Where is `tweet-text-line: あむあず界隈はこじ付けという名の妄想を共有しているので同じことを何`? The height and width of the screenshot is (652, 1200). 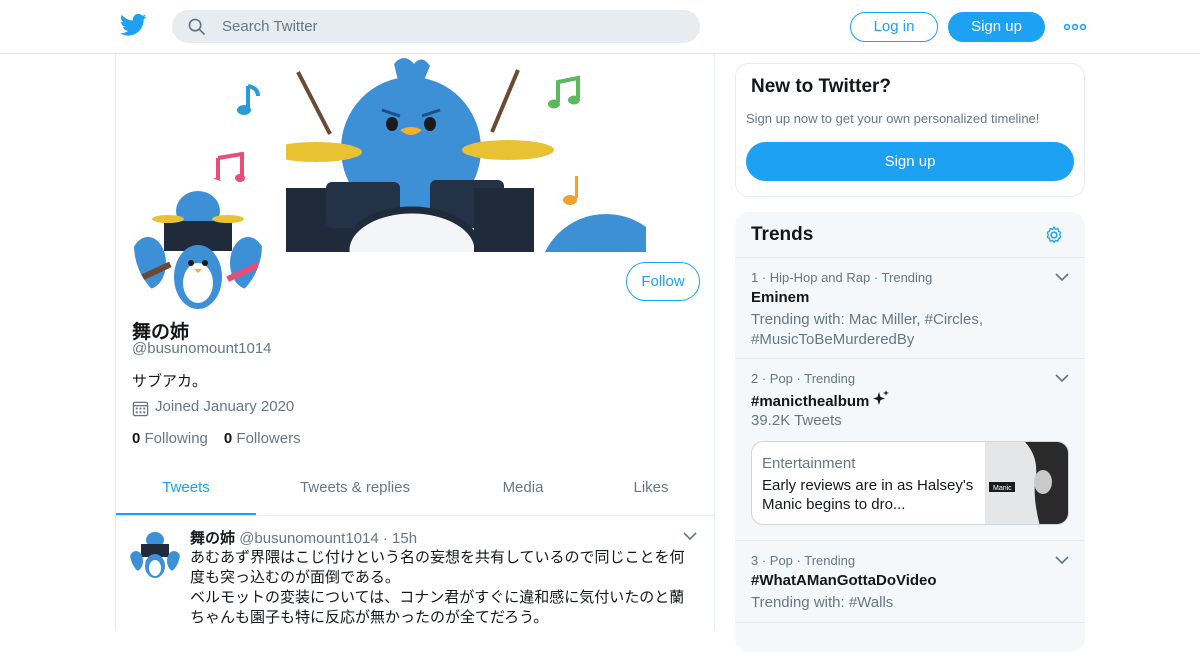
tweet-text-line: あむあず界隈はこじ付けという名の妄想を共有しているので同じことを何 is located at coordinates (437, 557).